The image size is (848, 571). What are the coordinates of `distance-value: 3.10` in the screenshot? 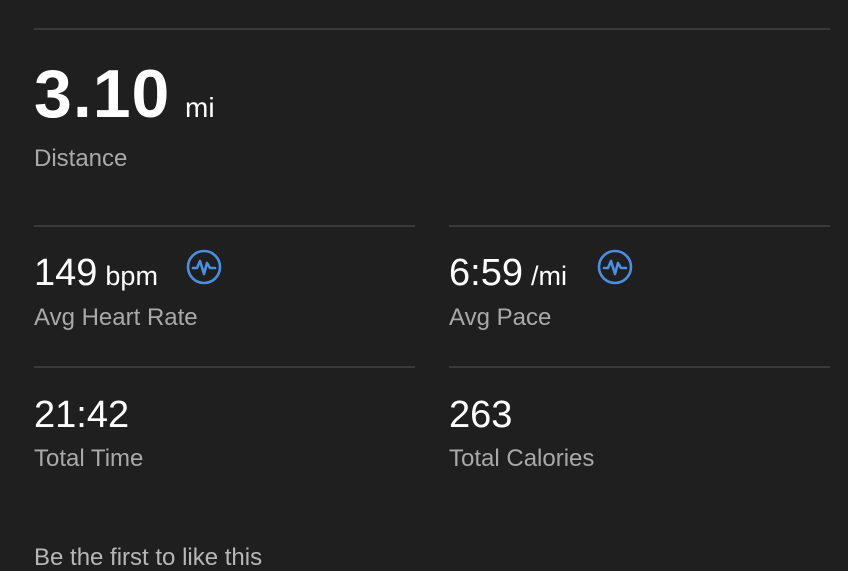 It's located at (102, 94).